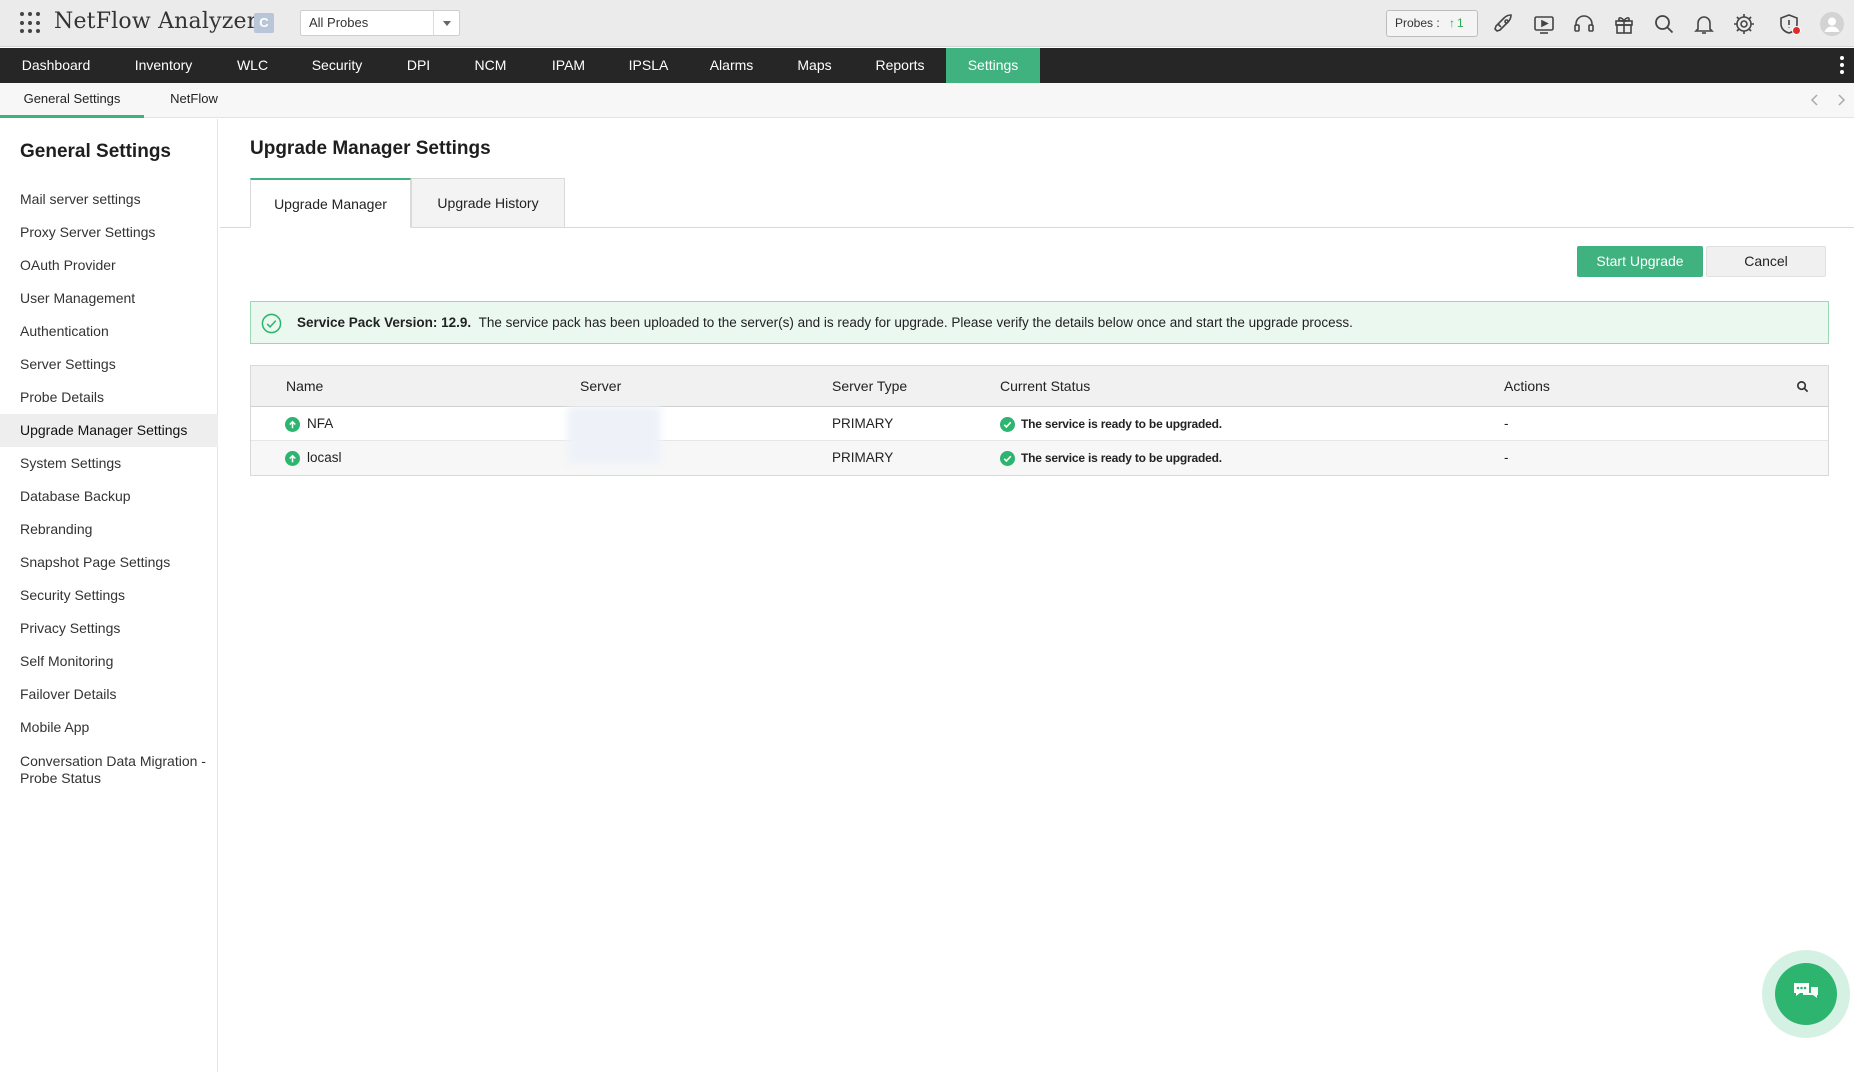 The width and height of the screenshot is (1854, 1072). What do you see at coordinates (614, 435) in the screenshot?
I see `redacted-server` at bounding box center [614, 435].